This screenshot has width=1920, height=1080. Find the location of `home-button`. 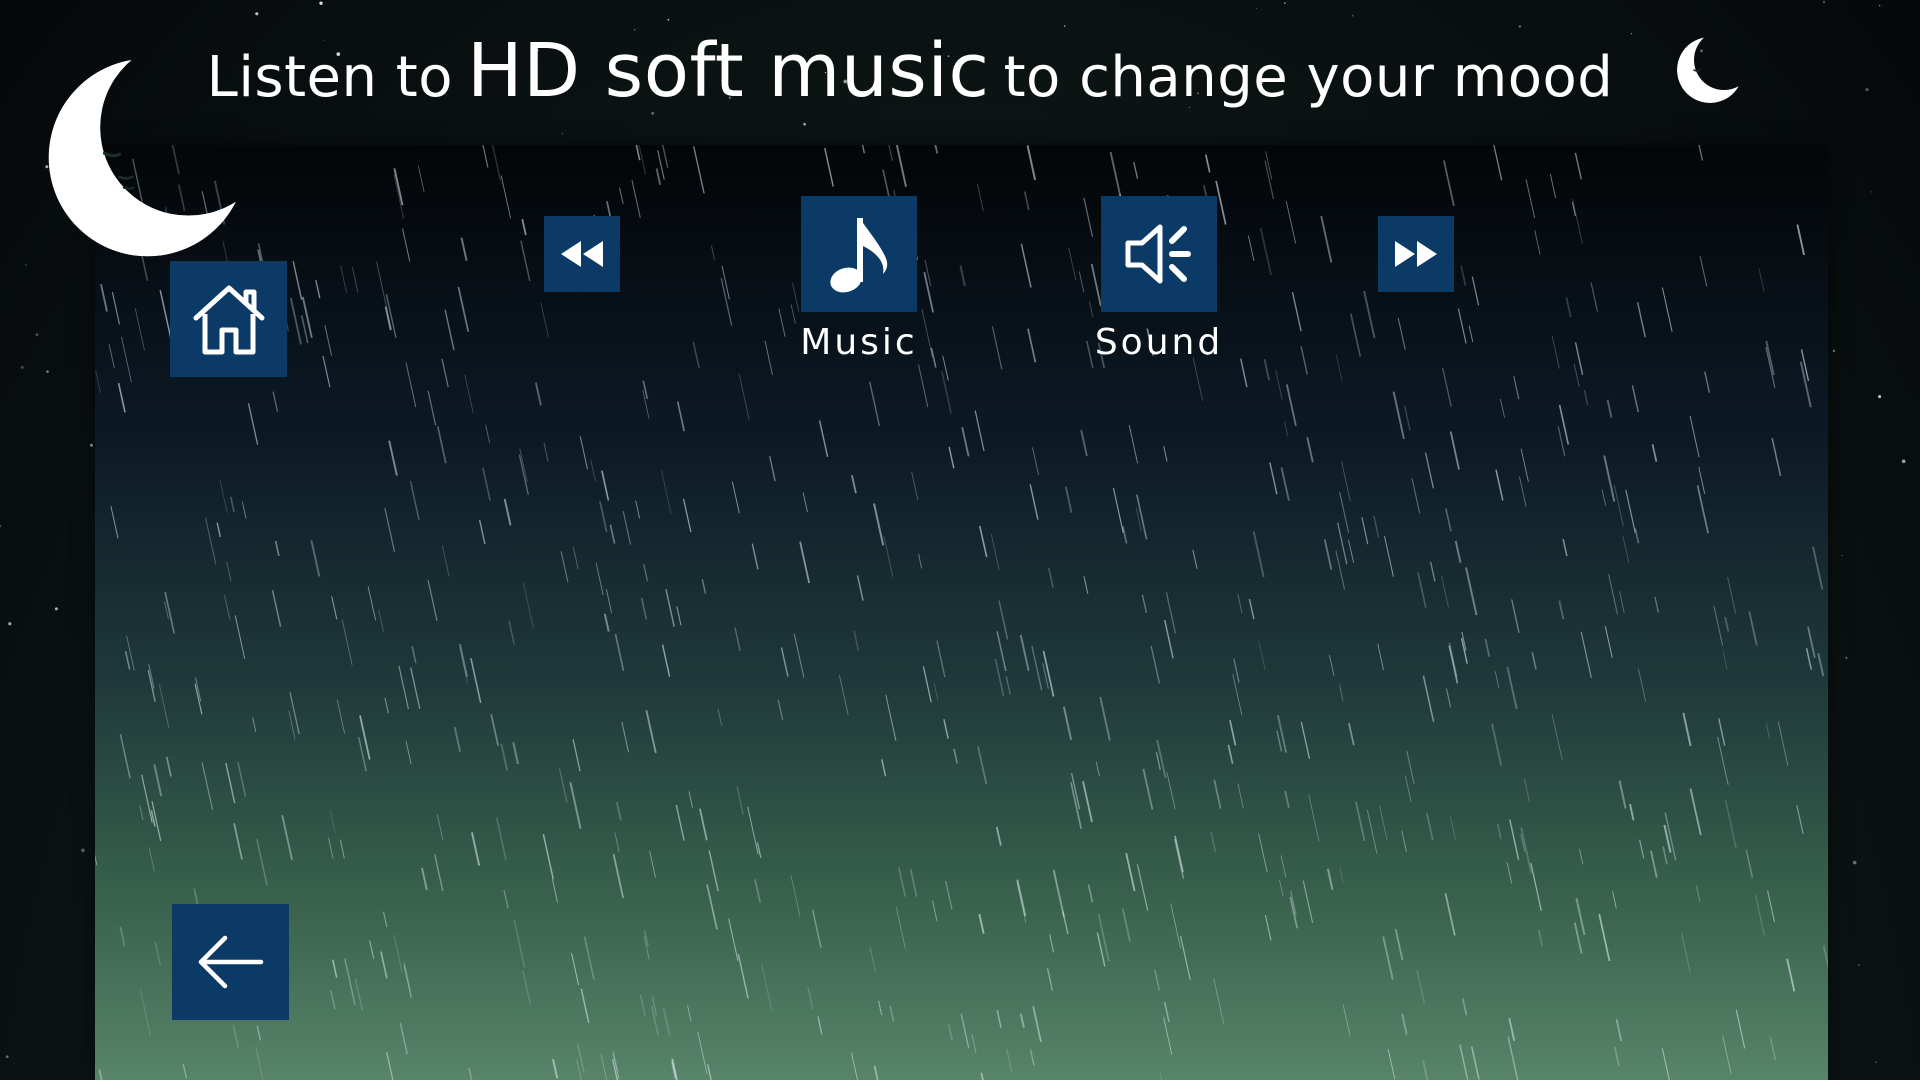

home-button is located at coordinates (228, 319).